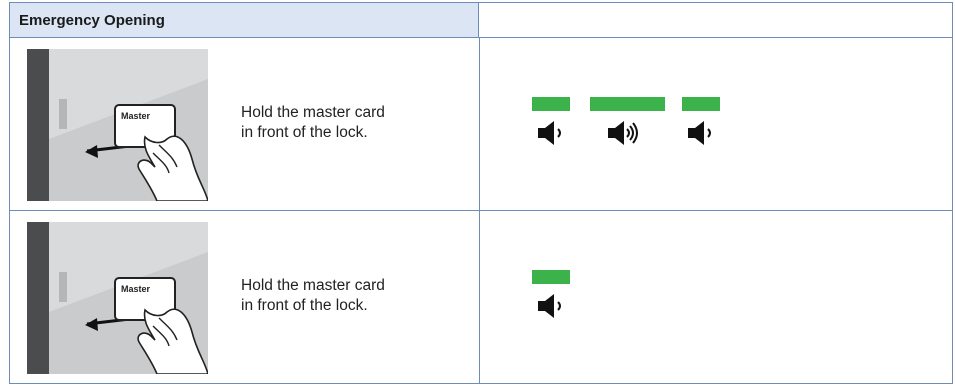  What do you see at coordinates (715, 20) in the screenshot?
I see `table-header-empty-cell` at bounding box center [715, 20].